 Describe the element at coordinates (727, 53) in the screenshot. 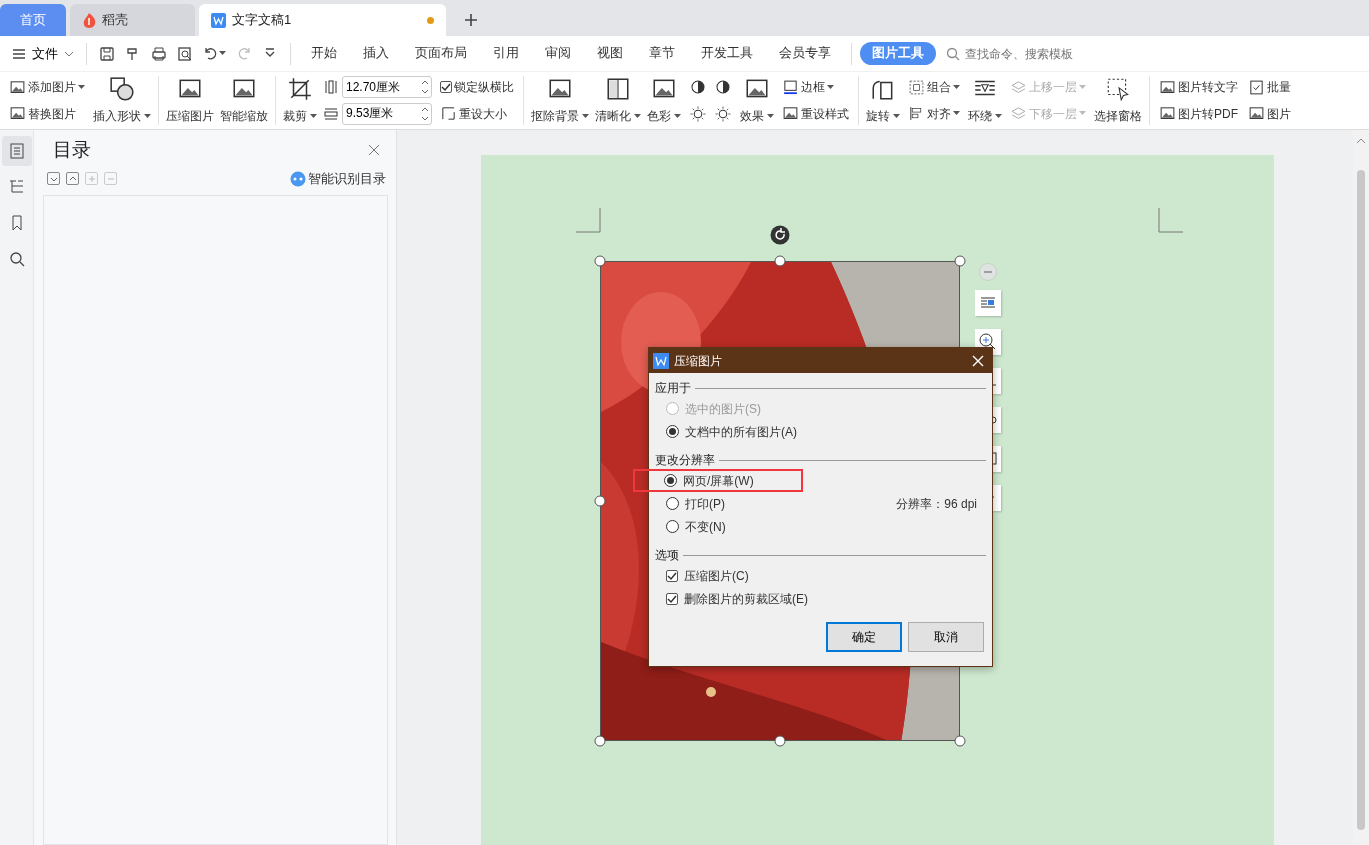

I see `menu-tab: 开发工具` at that location.